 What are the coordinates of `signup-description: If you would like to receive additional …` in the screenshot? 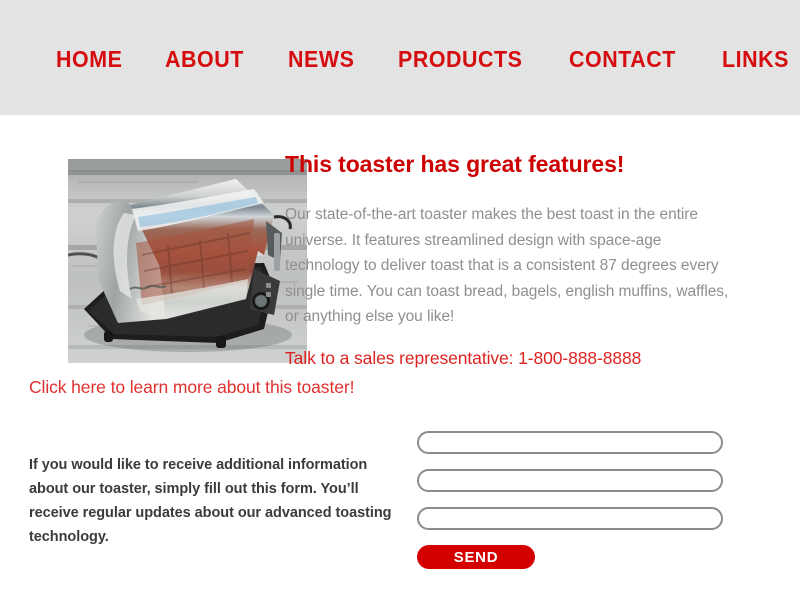 It's located at (210, 500).